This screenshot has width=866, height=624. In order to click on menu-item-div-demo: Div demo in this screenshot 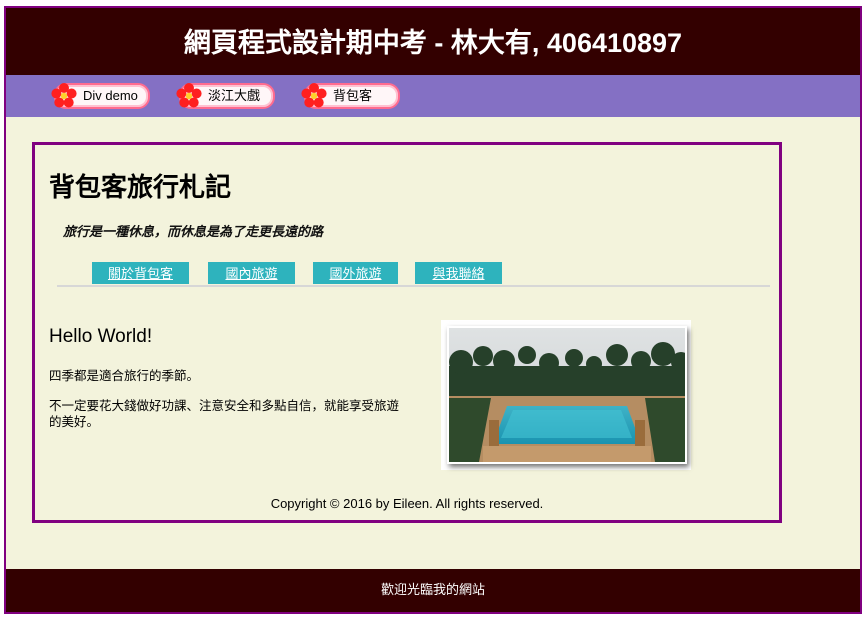, I will do `click(100, 96)`.